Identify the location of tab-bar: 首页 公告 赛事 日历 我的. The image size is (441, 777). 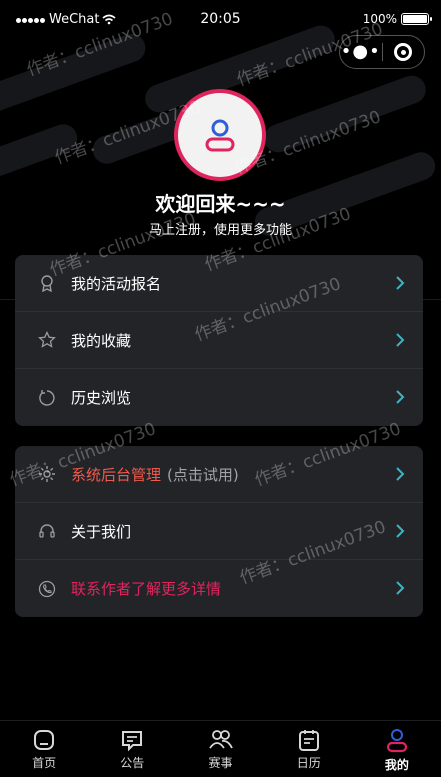
(220, 748).